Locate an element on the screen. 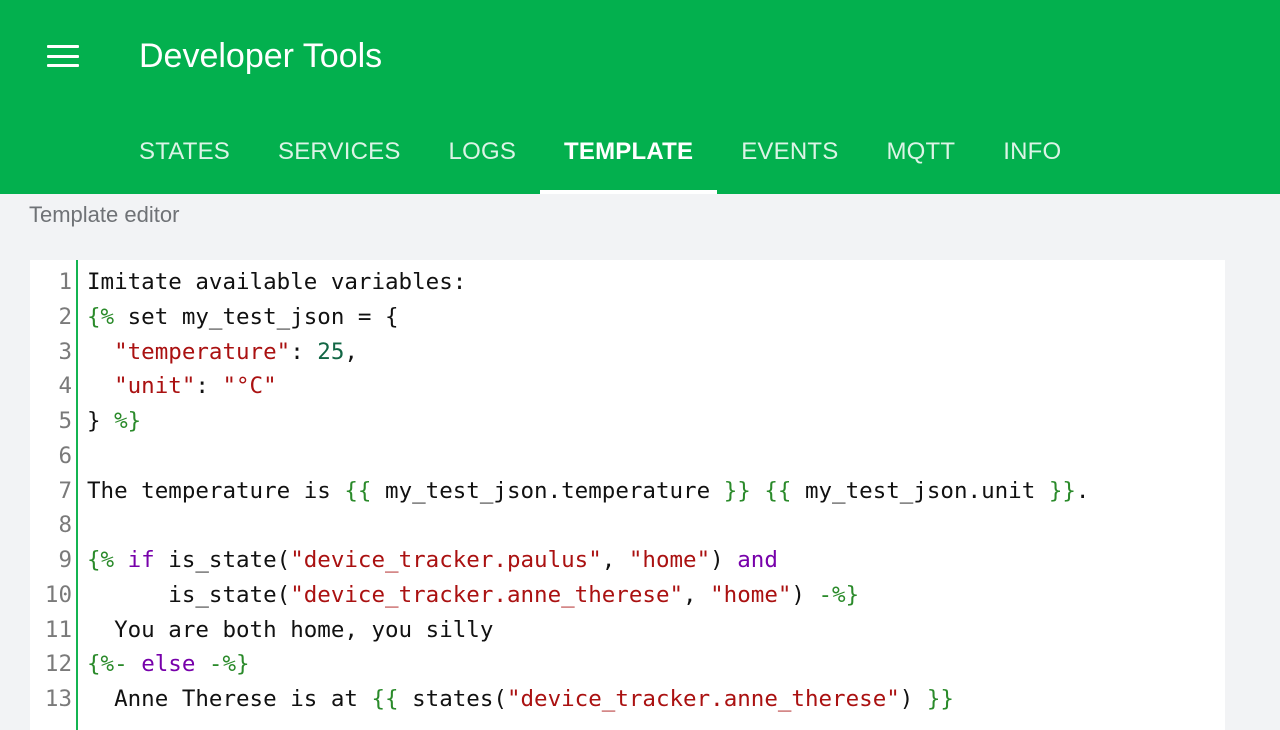 This screenshot has height=730, width=1280. tab-mqtt: MQTT is located at coordinates (920, 153).